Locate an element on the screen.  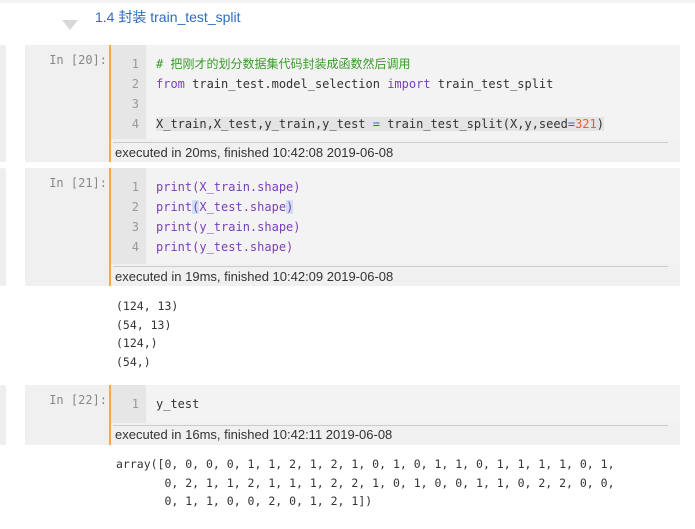
code-line: 2 print(X_test.shape) is located at coordinates (202, 207).